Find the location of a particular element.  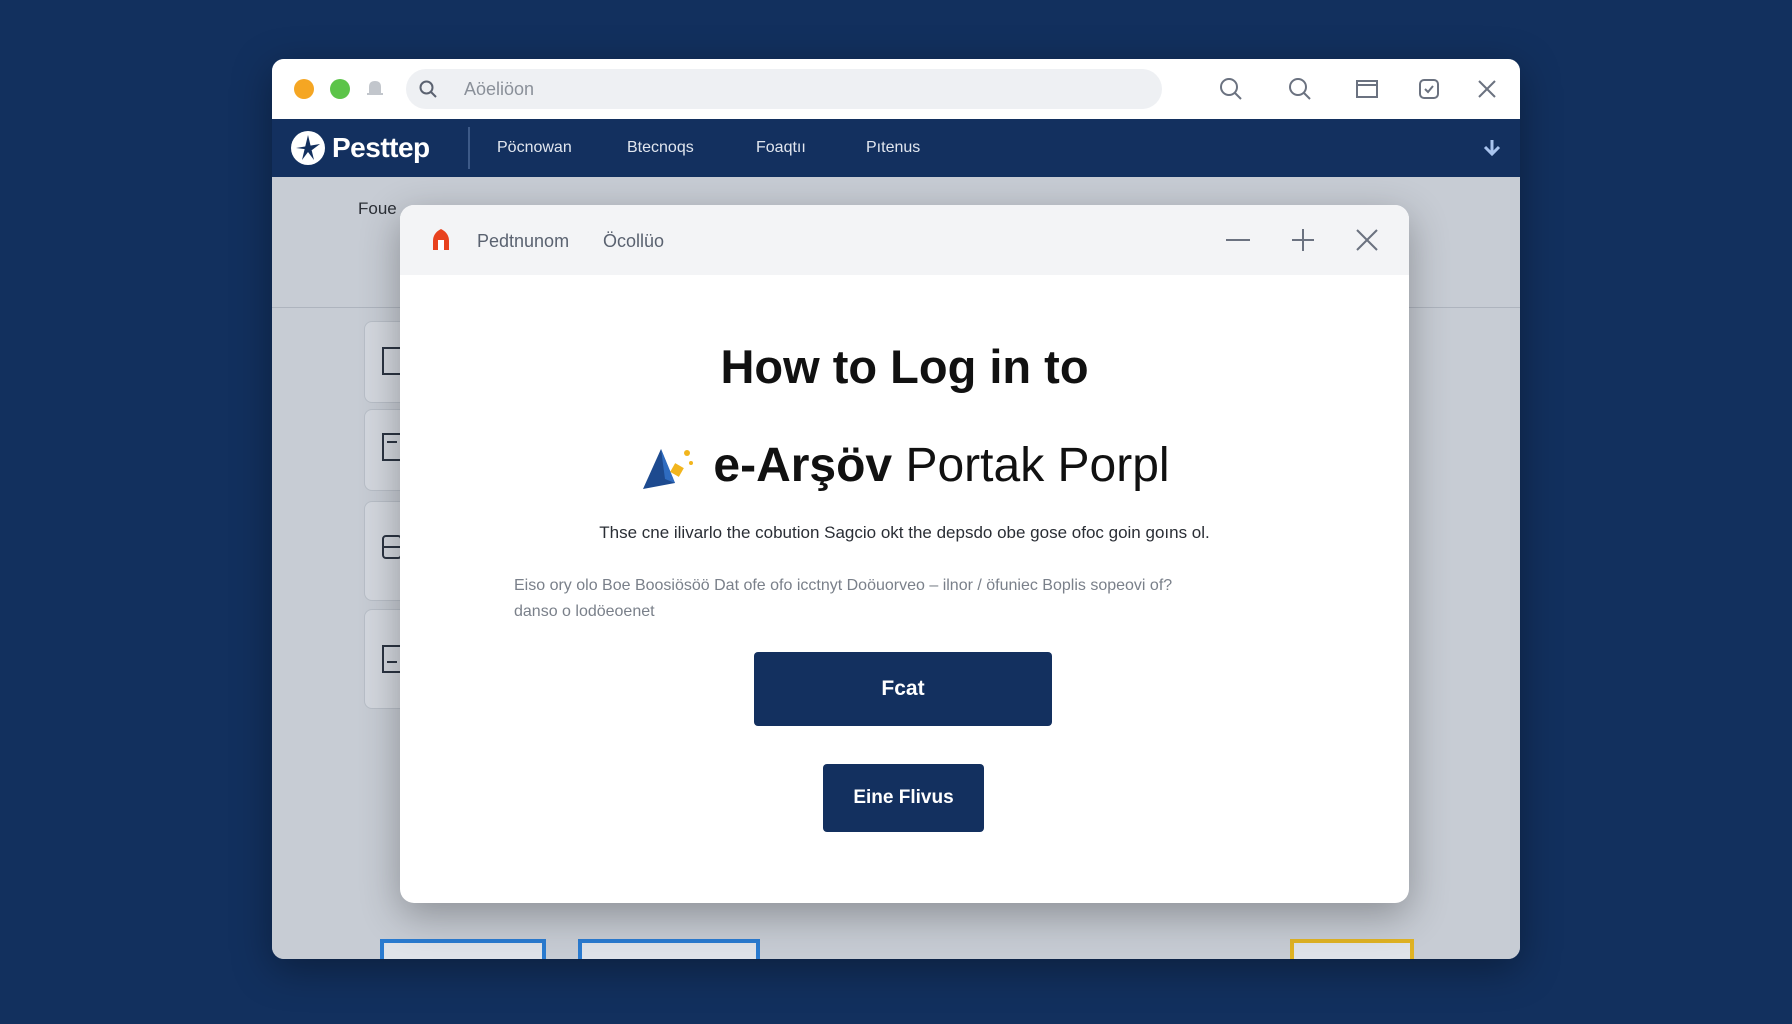

address-bar: Aöeliöon is located at coordinates (784, 89).